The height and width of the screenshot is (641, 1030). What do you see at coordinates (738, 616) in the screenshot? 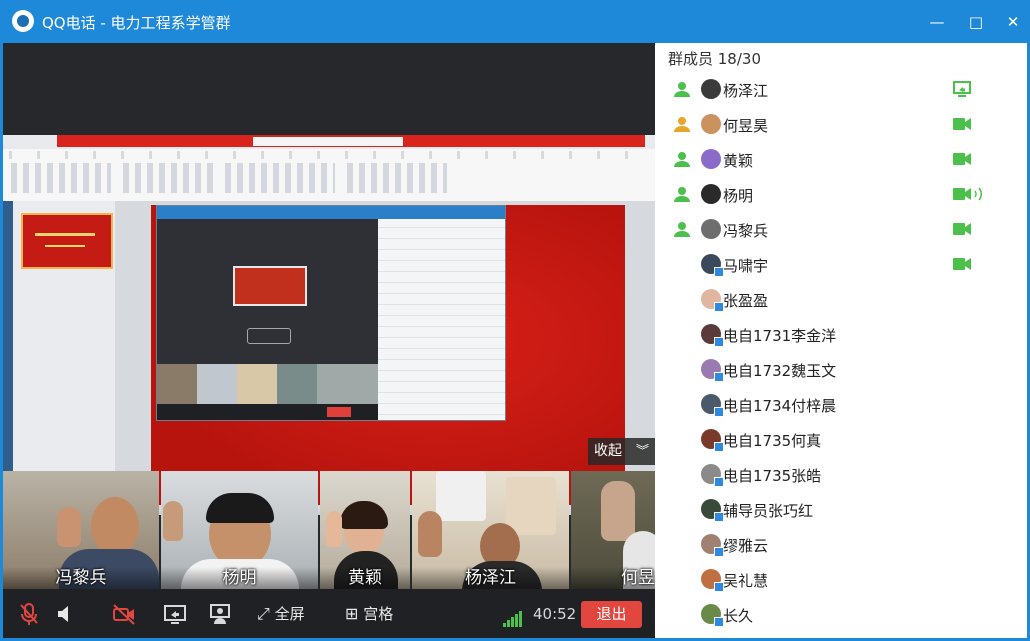
I see `member-name: 长久` at bounding box center [738, 616].